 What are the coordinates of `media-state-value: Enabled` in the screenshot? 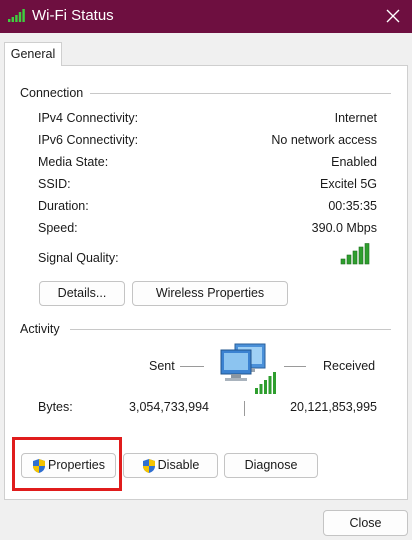 It's located at (354, 162).